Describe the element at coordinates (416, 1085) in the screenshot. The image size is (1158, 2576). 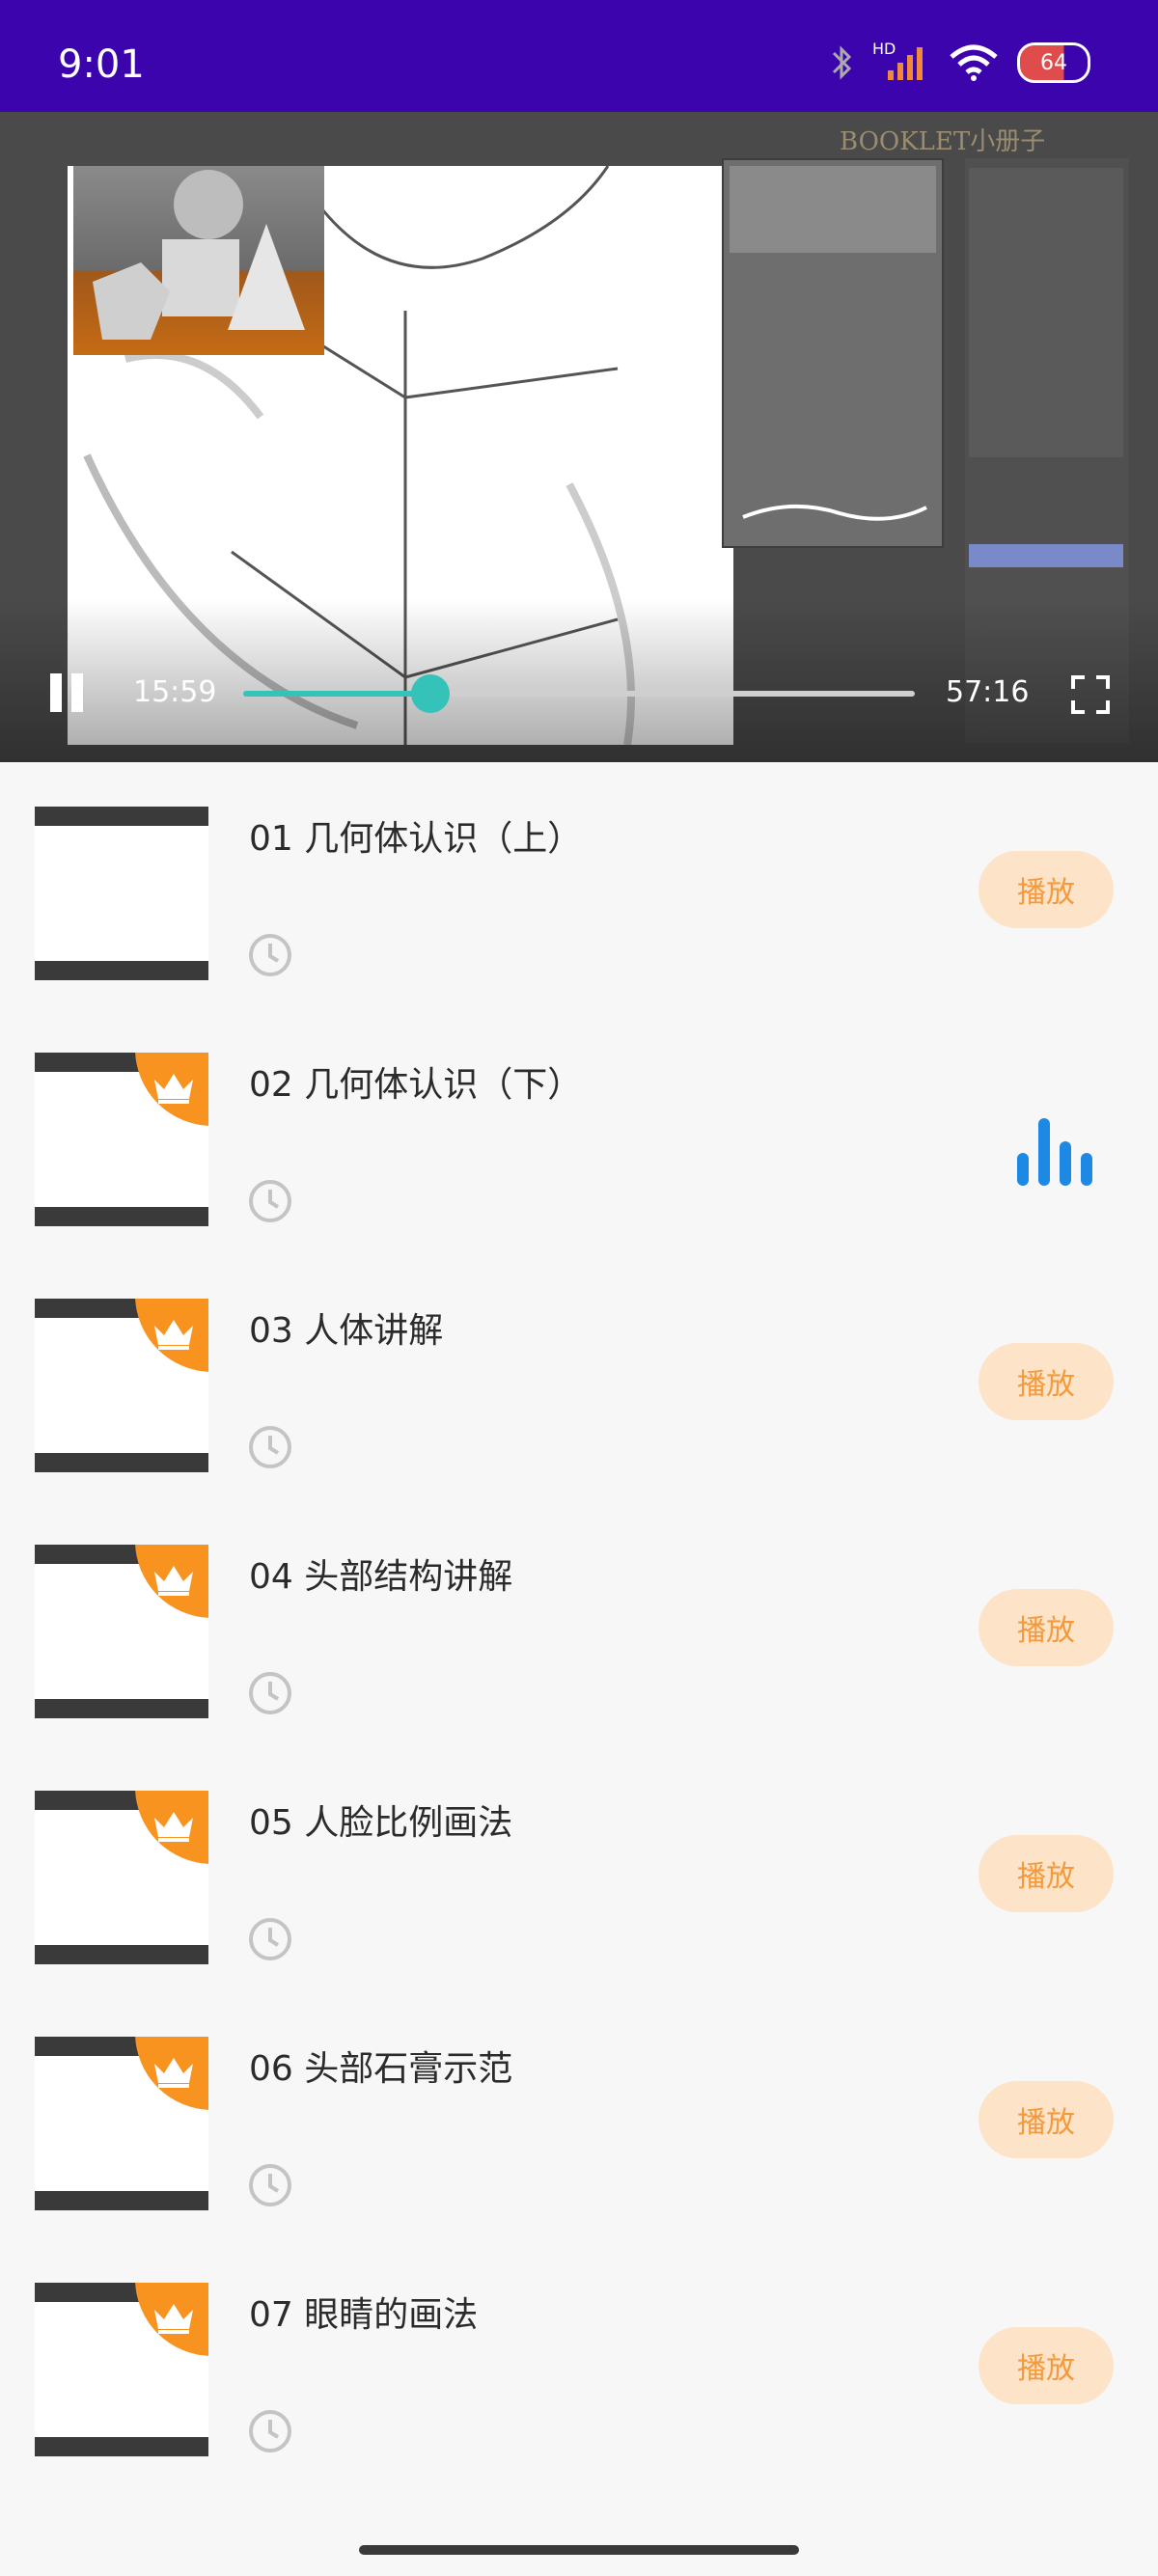
I see `lesson-title: 02 几何体认识（下）` at that location.